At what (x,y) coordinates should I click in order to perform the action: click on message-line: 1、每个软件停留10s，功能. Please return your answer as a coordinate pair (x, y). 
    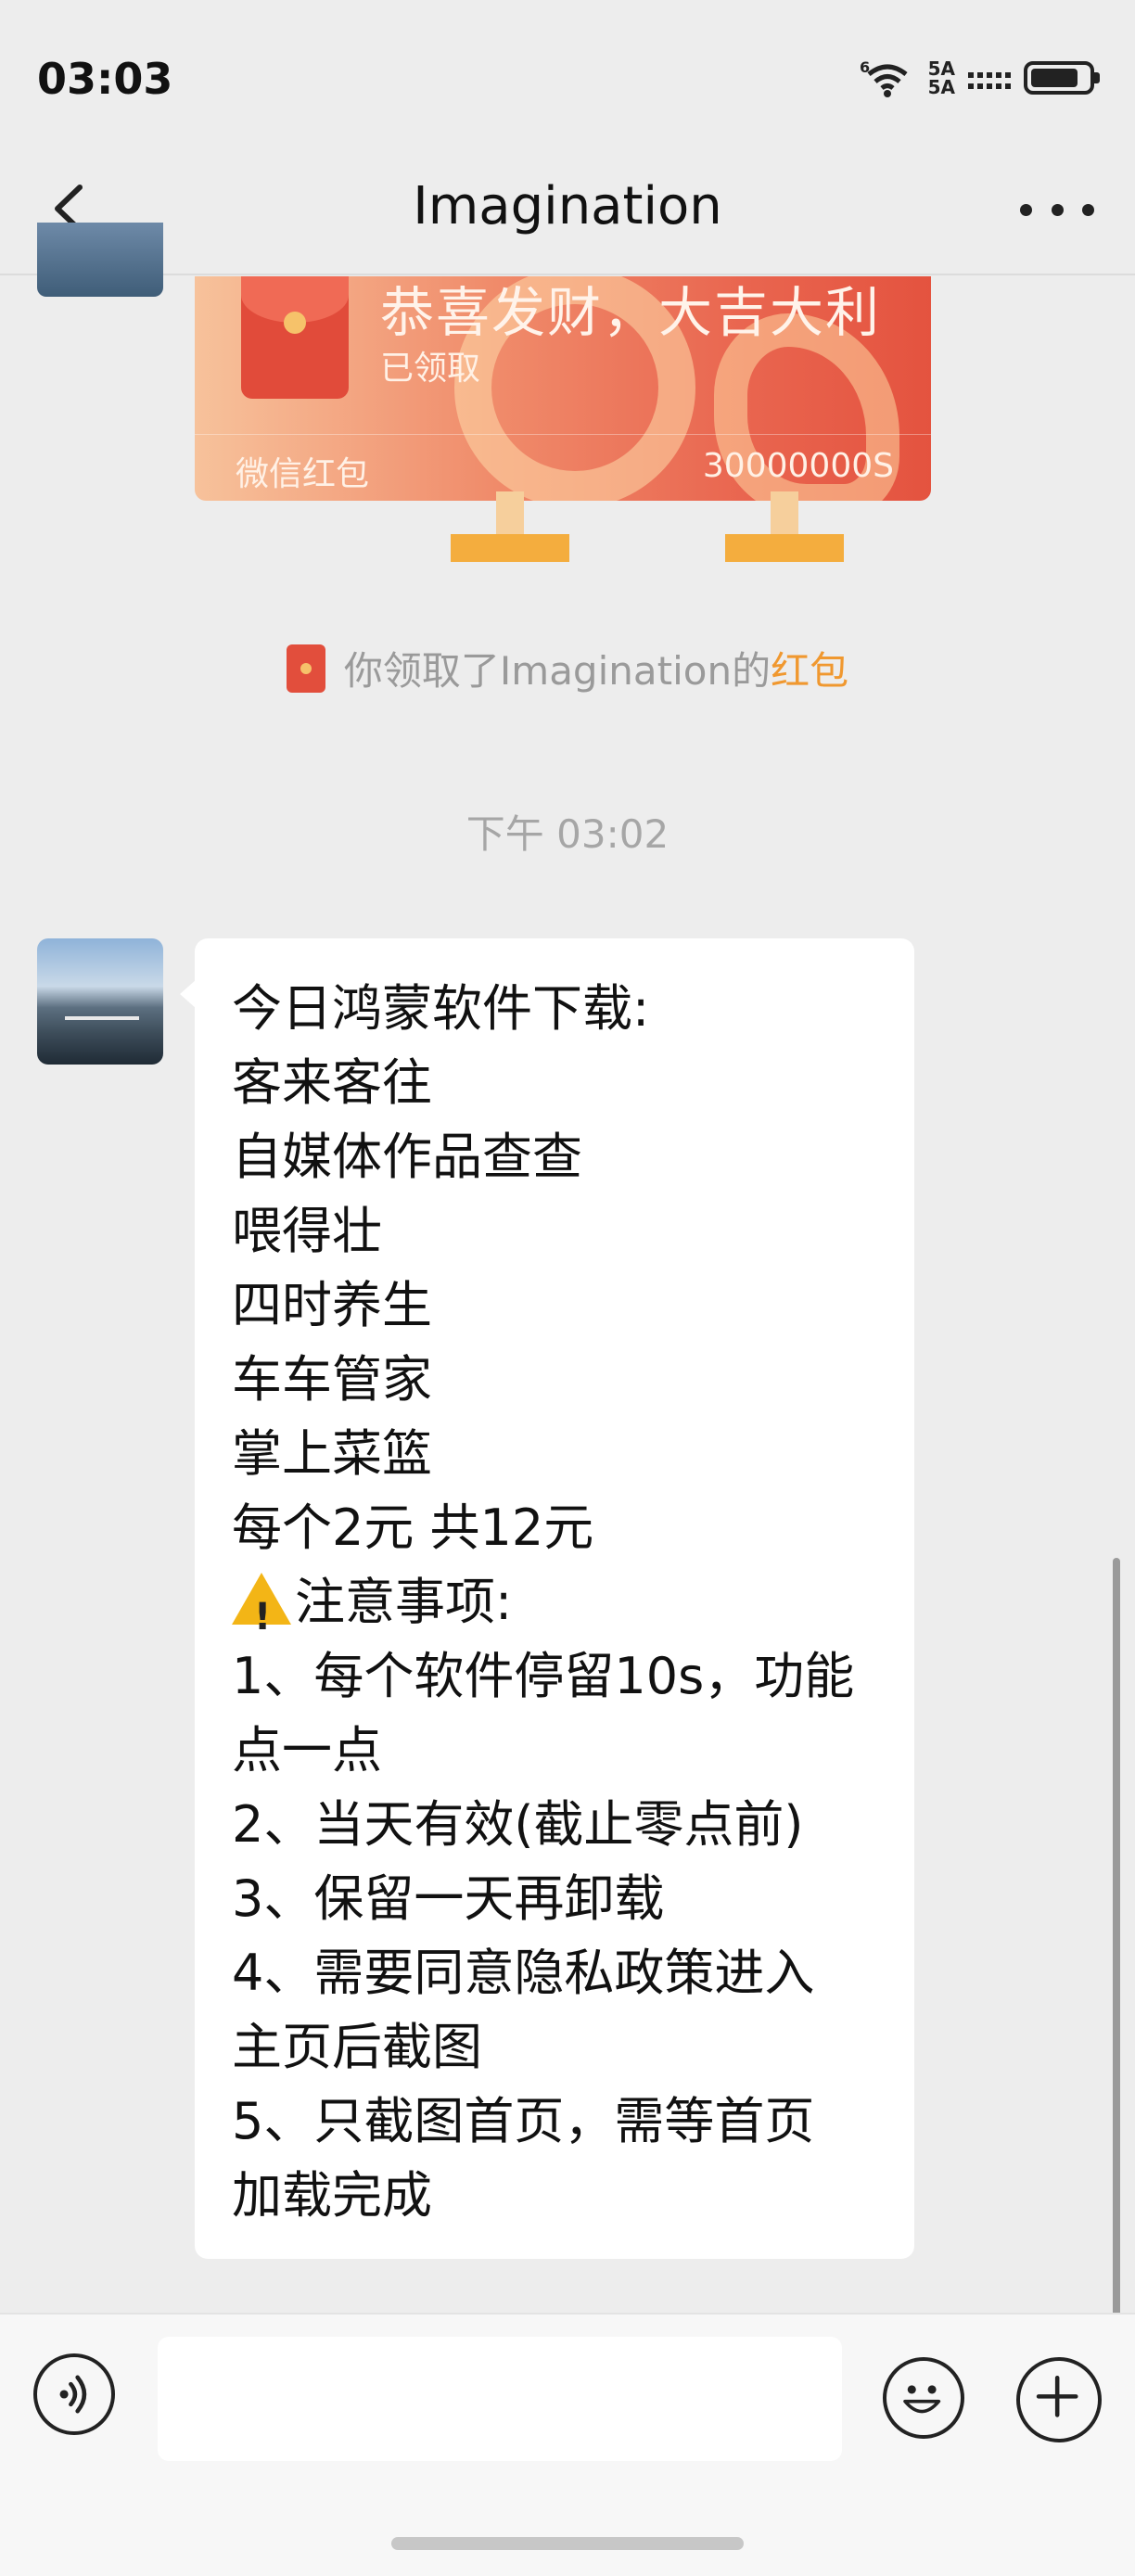
    Looking at the image, I should click on (543, 1676).